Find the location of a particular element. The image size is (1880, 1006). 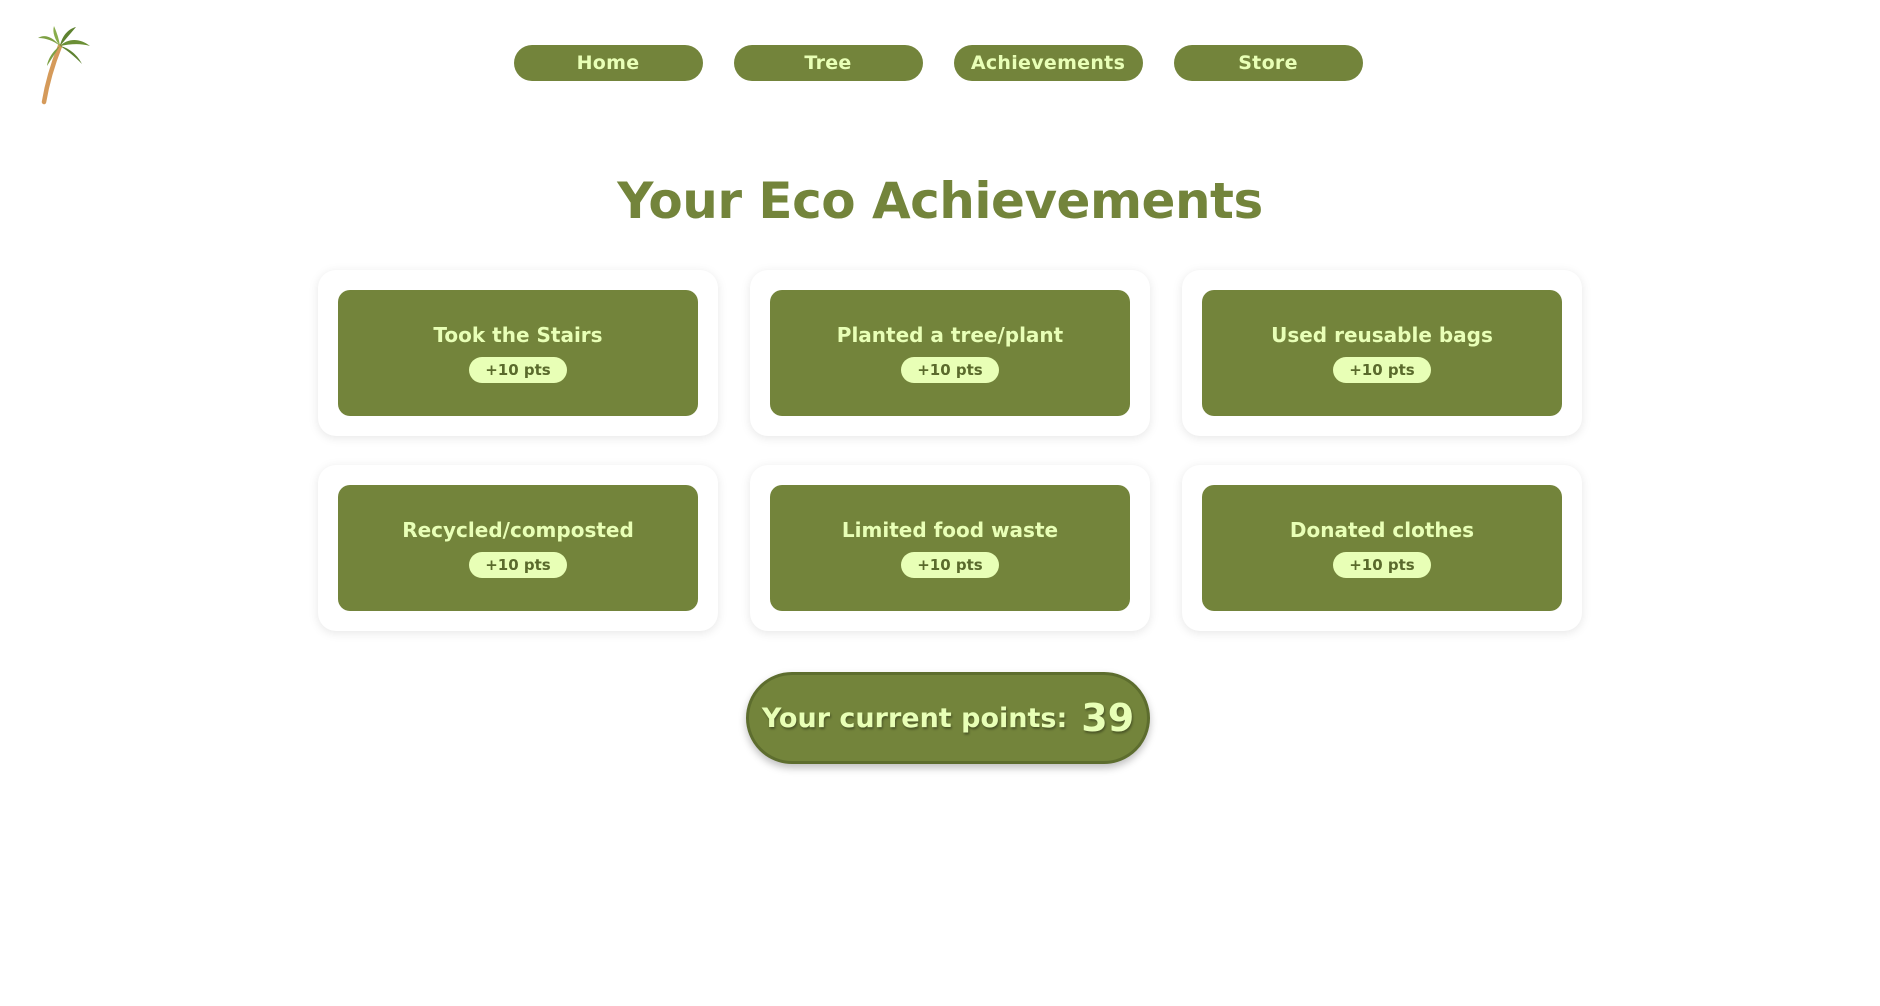

achievement-planted-tree: Planted a tree/plant +10 pts is located at coordinates (950, 353).